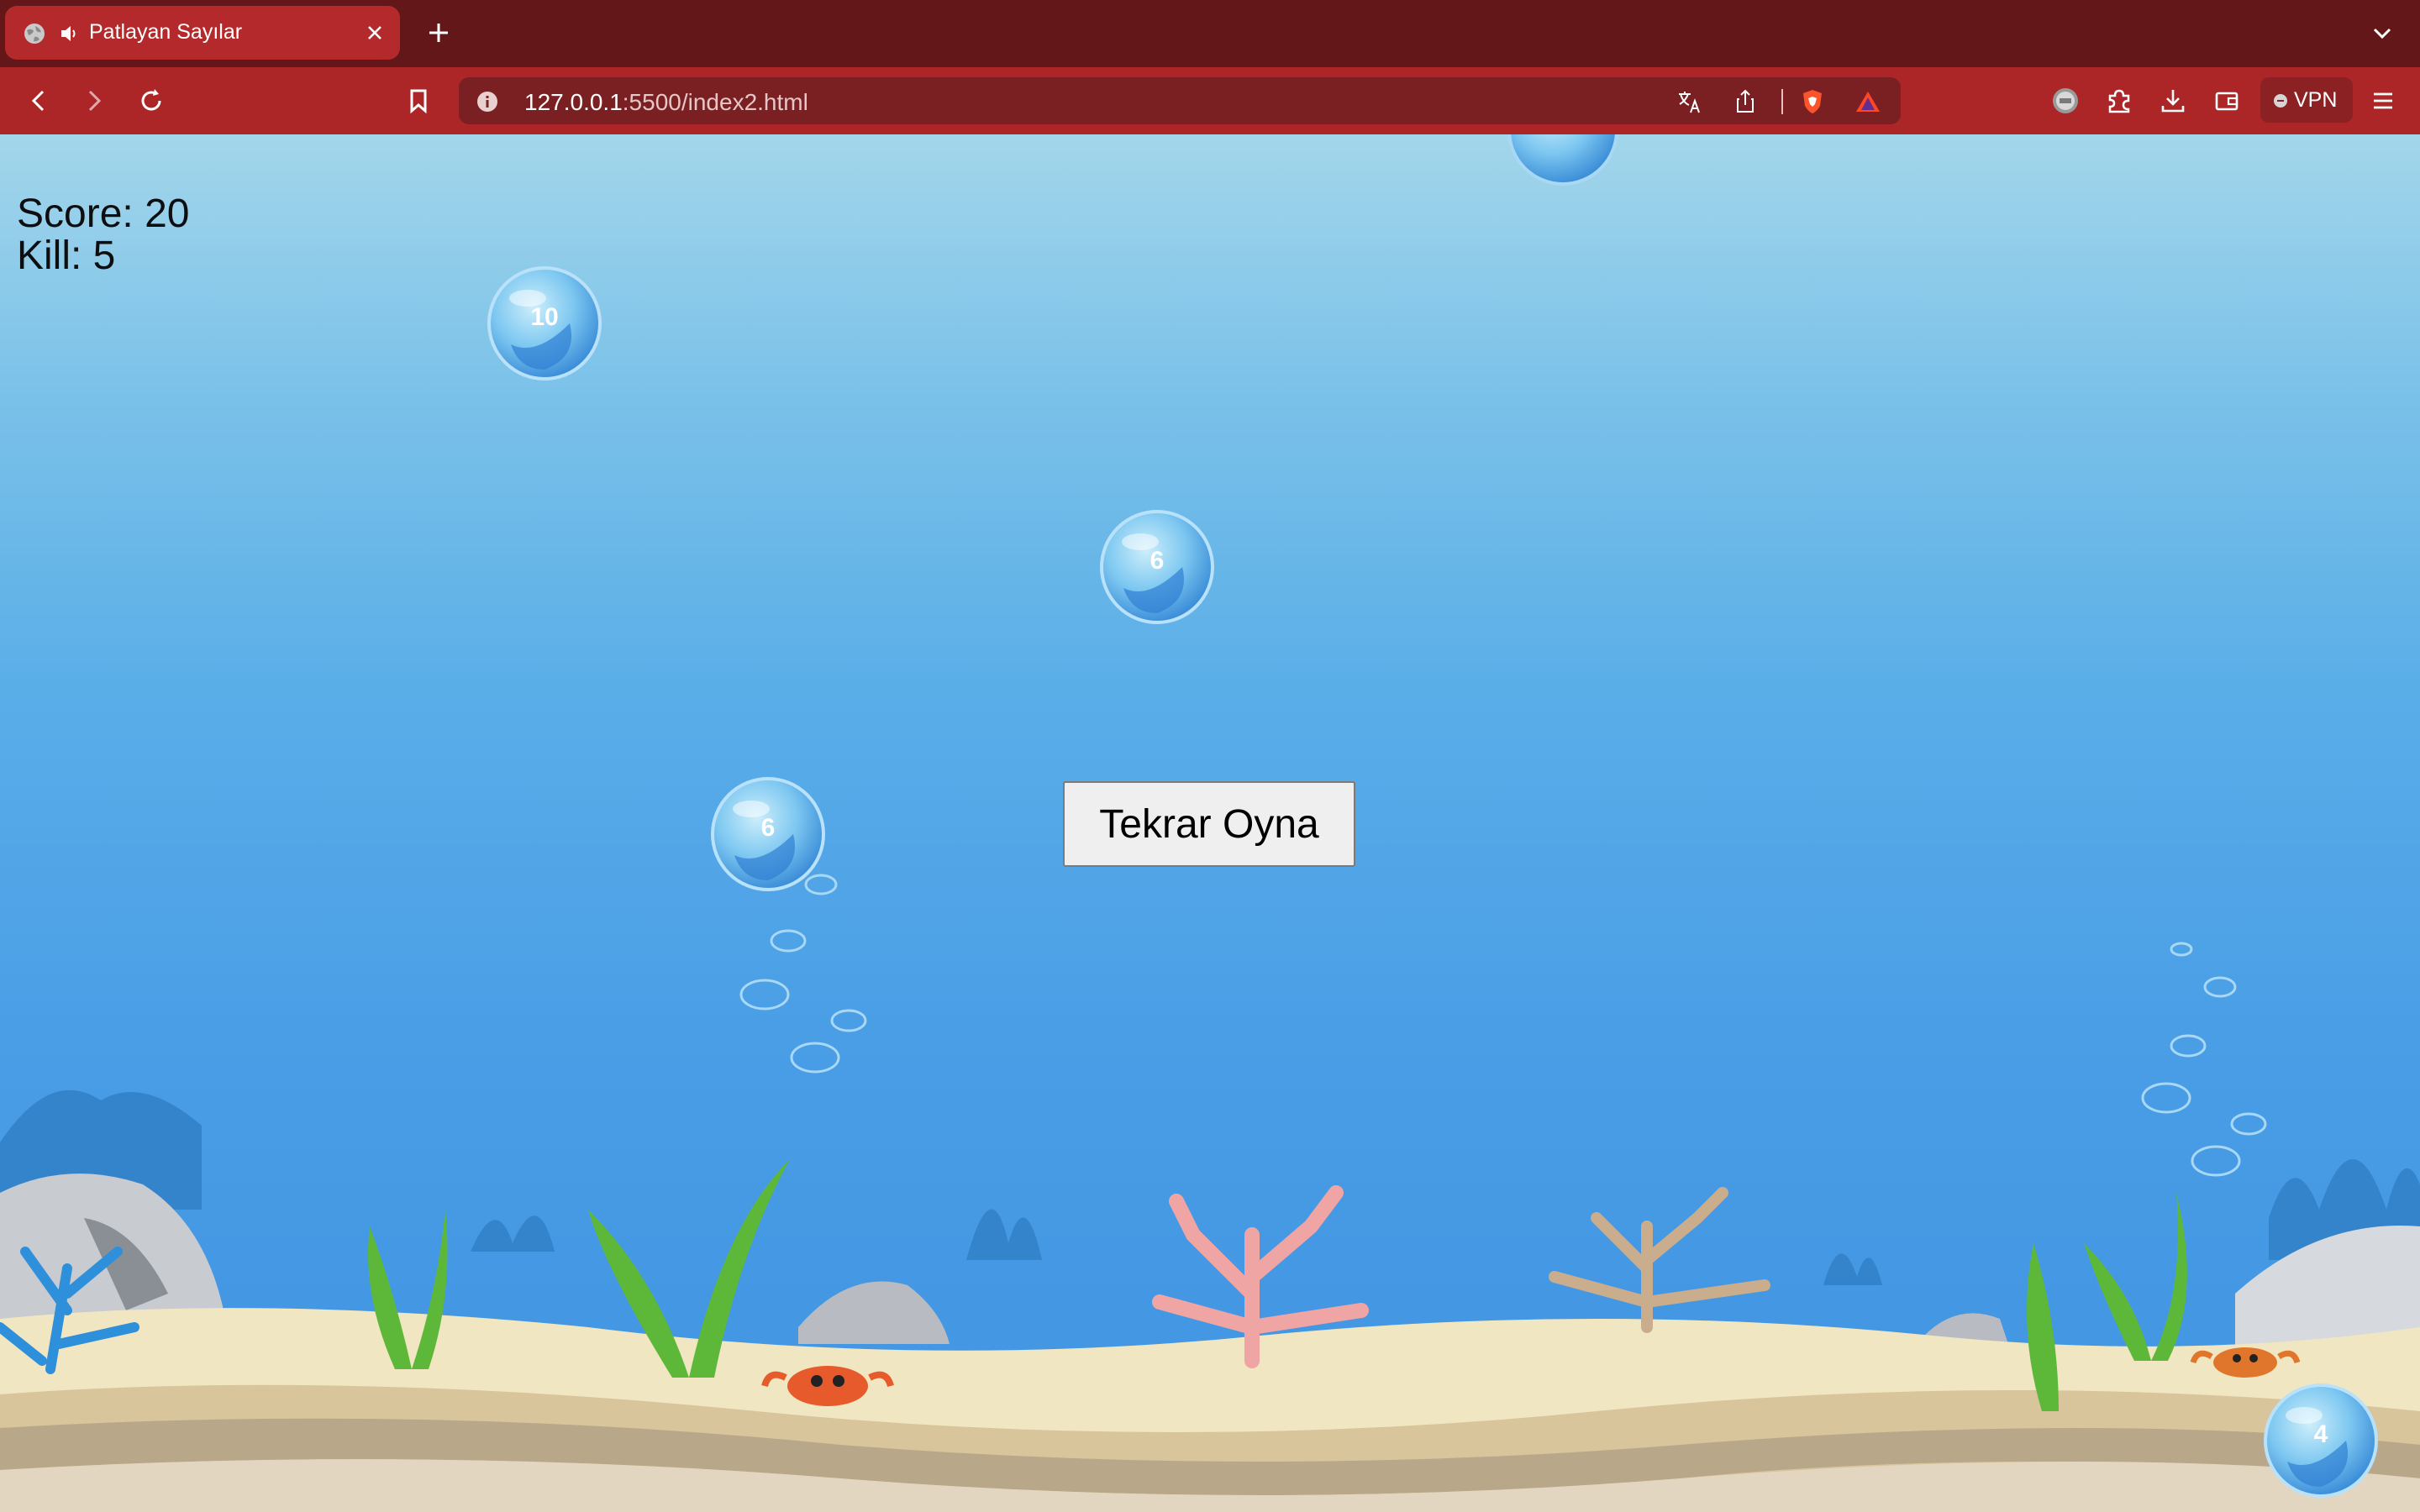  I want to click on menu-icon, so click(2383, 101).